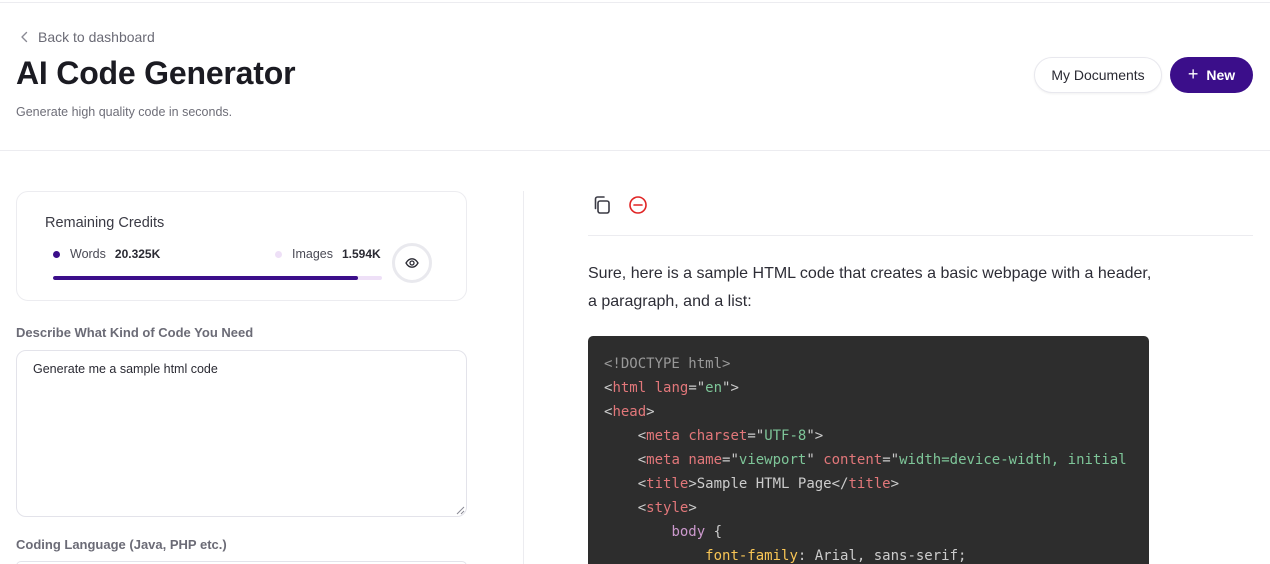 The height and width of the screenshot is (564, 1270). What do you see at coordinates (688, 532) in the screenshot?
I see `code-token: body` at bounding box center [688, 532].